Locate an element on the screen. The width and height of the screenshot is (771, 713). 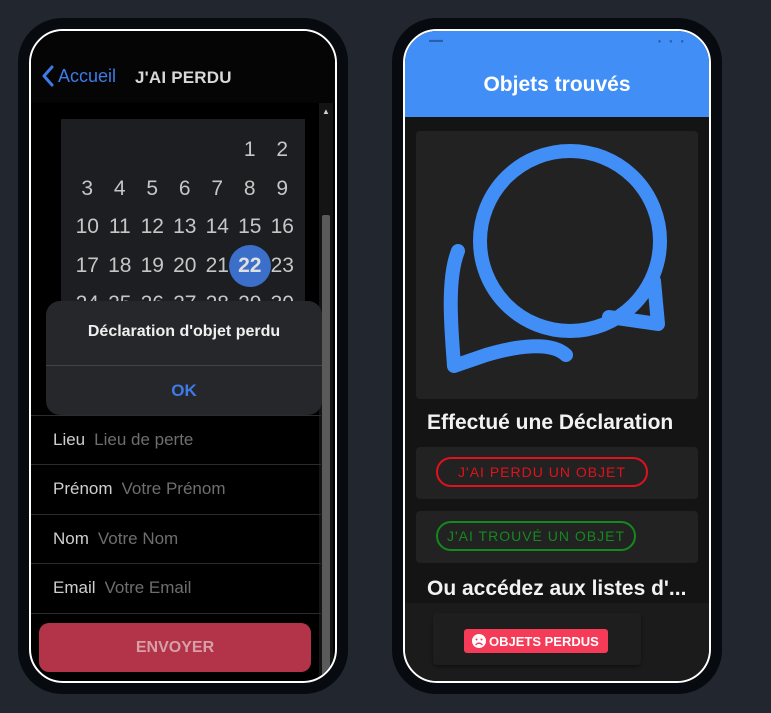
form-row-email: Email is located at coordinates (176, 587).